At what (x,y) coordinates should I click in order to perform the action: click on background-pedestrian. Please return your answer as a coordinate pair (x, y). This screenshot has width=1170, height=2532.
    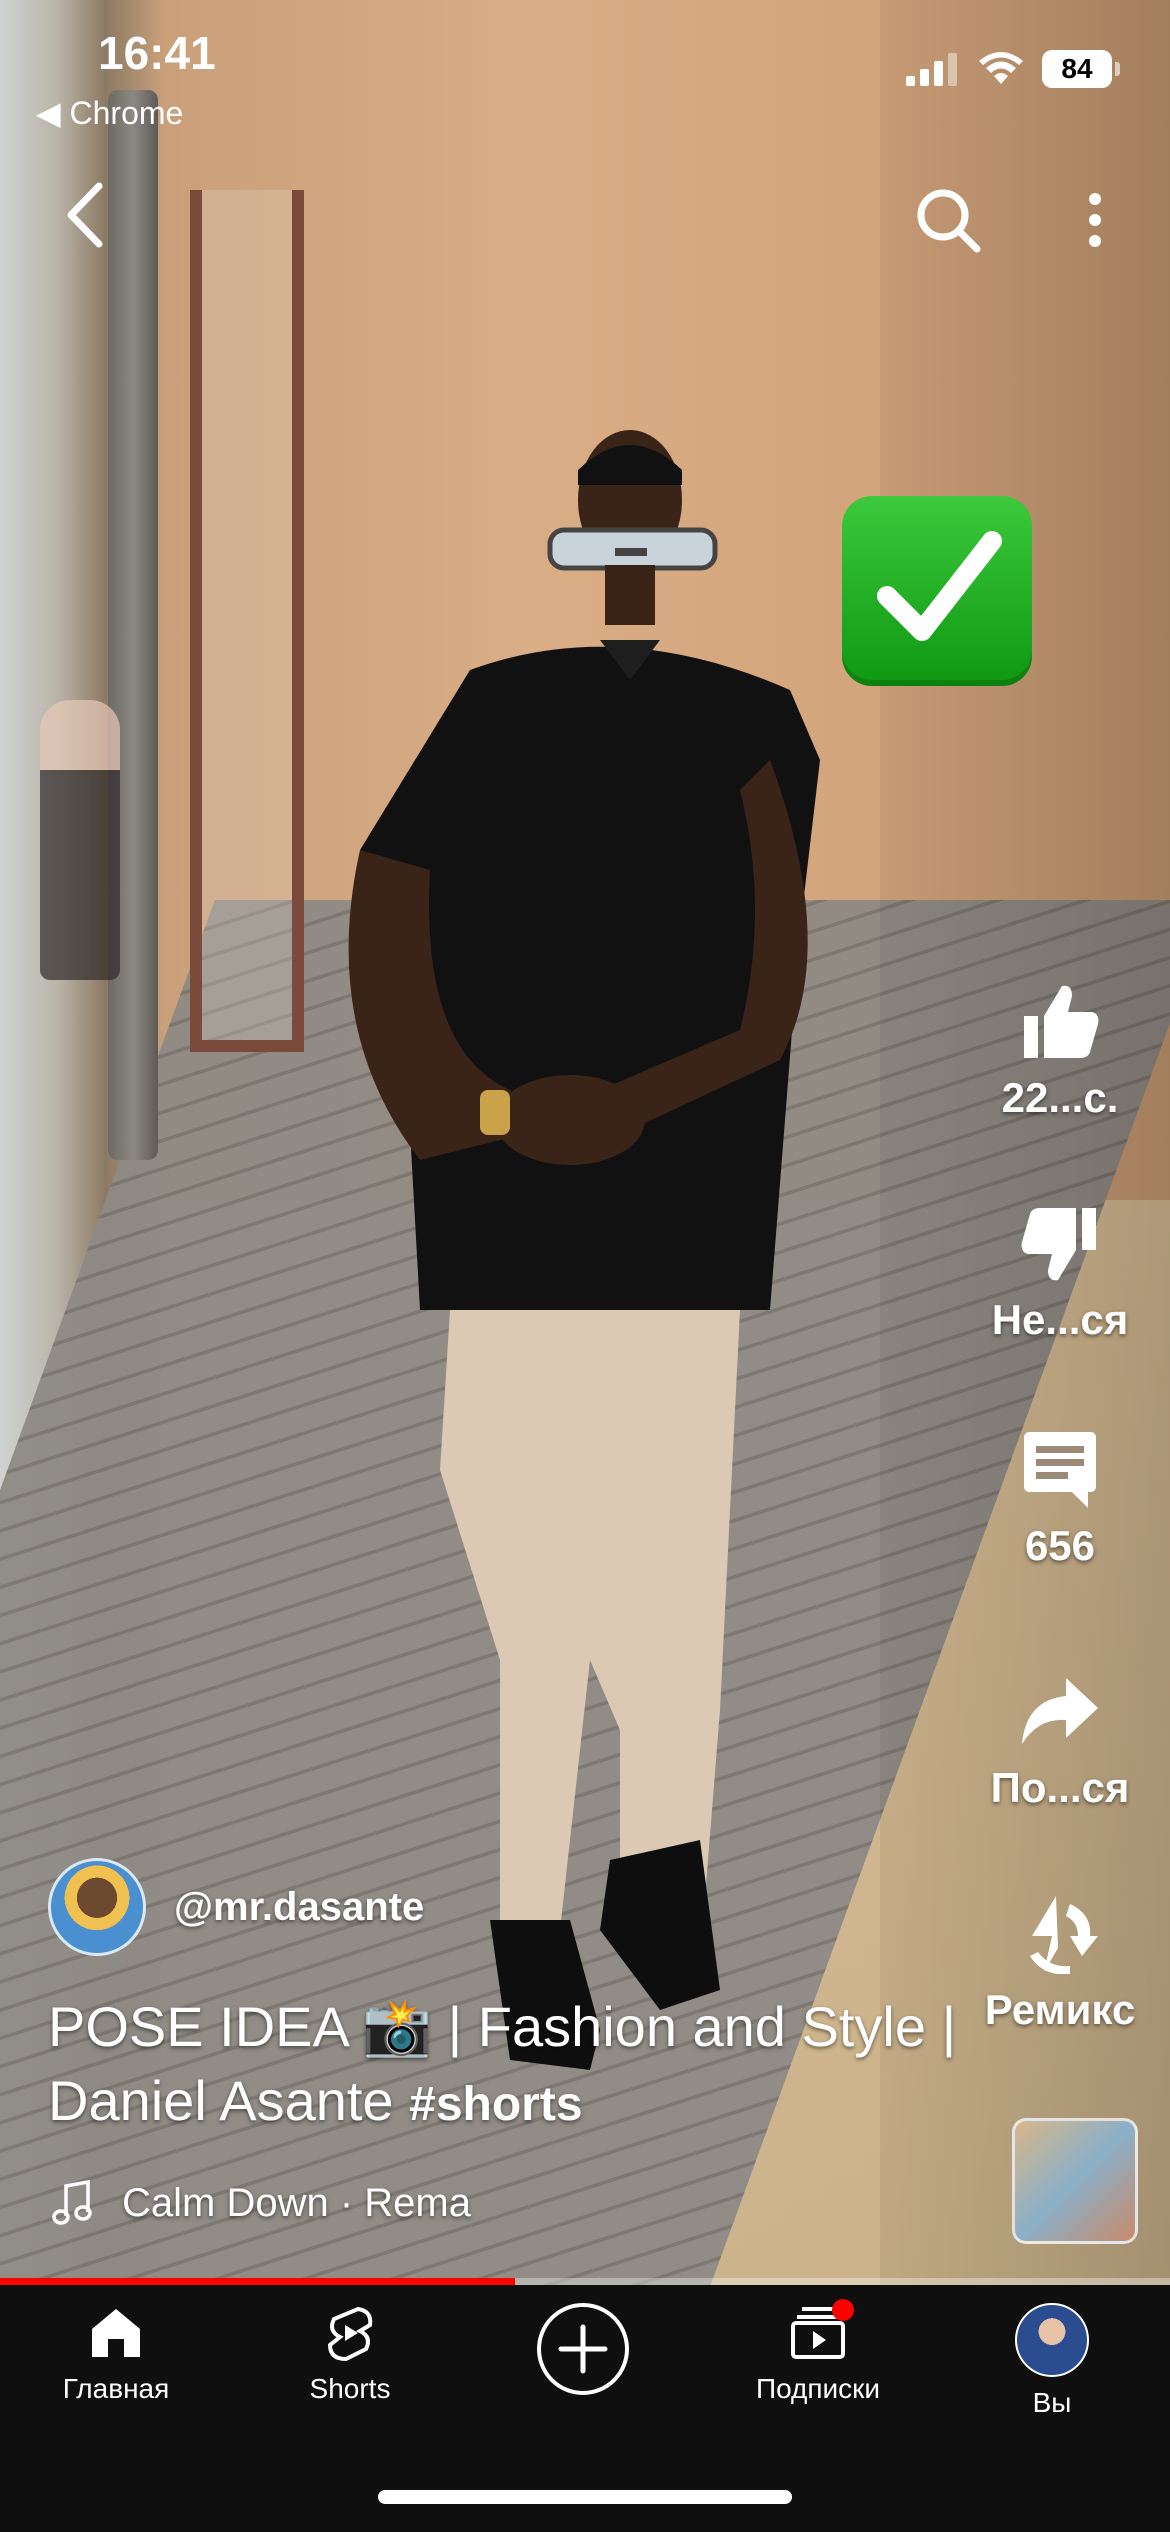
    Looking at the image, I should click on (80, 840).